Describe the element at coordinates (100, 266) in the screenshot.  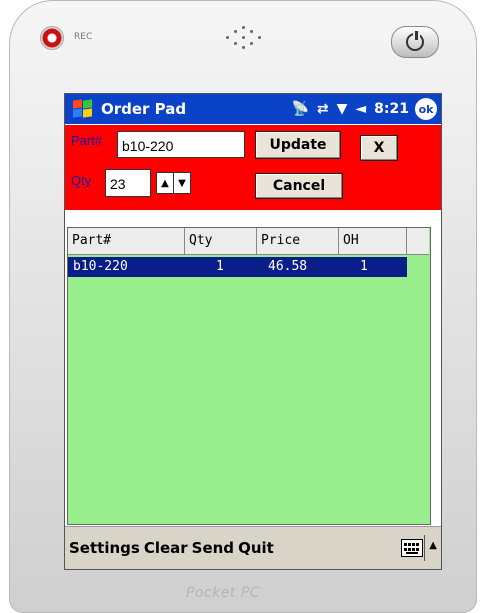
I see `cell-part: b10-220` at that location.